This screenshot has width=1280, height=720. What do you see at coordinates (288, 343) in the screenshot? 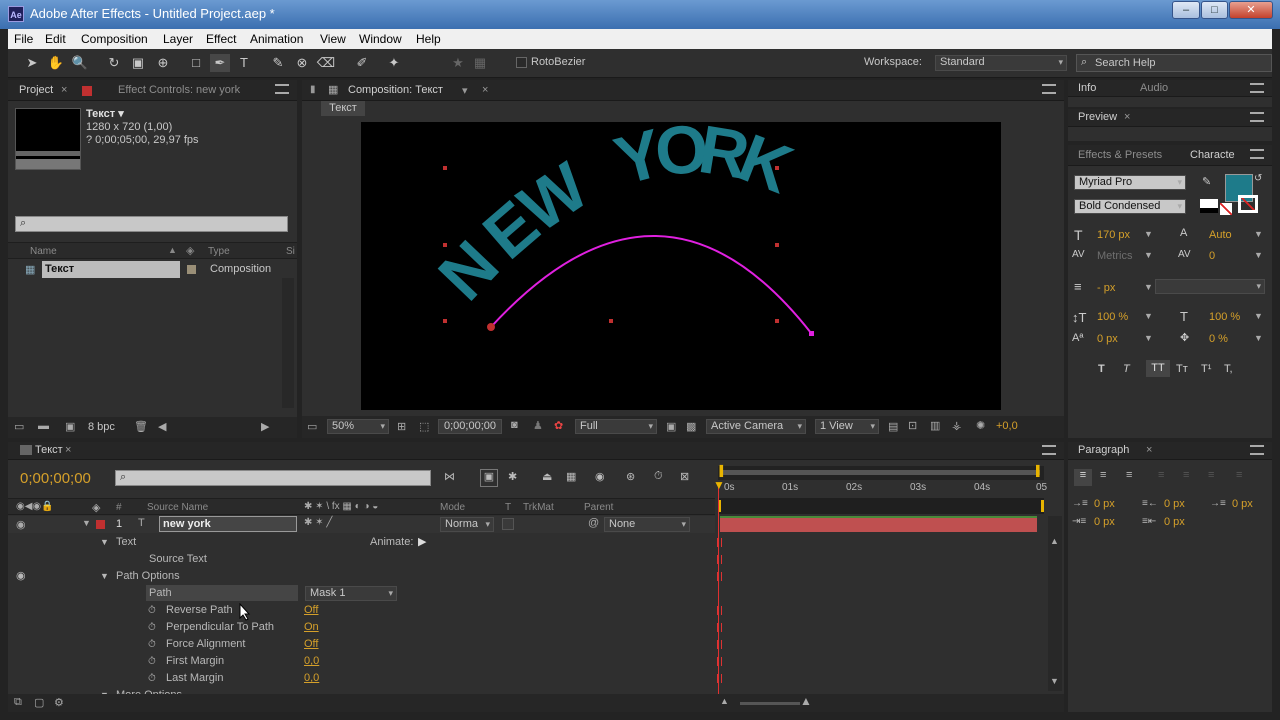
I see `scrollbar` at bounding box center [288, 343].